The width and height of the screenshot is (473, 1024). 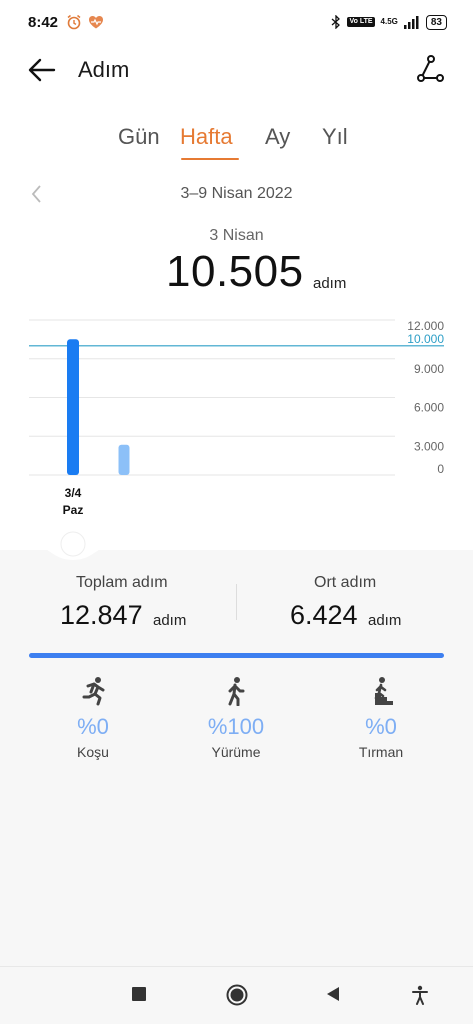 What do you see at coordinates (42, 70) in the screenshot?
I see `back-arrow-icon` at bounding box center [42, 70].